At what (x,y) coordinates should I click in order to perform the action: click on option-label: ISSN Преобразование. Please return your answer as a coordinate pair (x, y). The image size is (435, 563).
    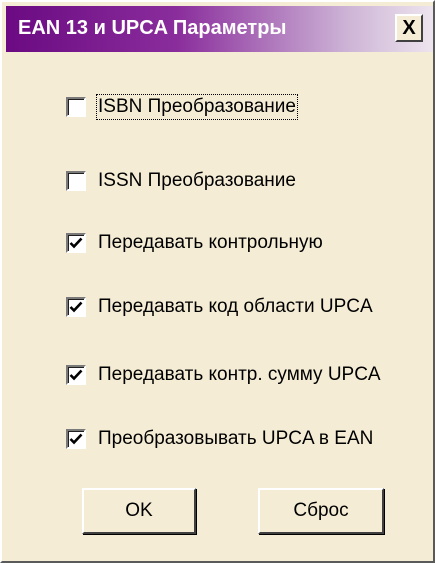
    Looking at the image, I should click on (197, 180).